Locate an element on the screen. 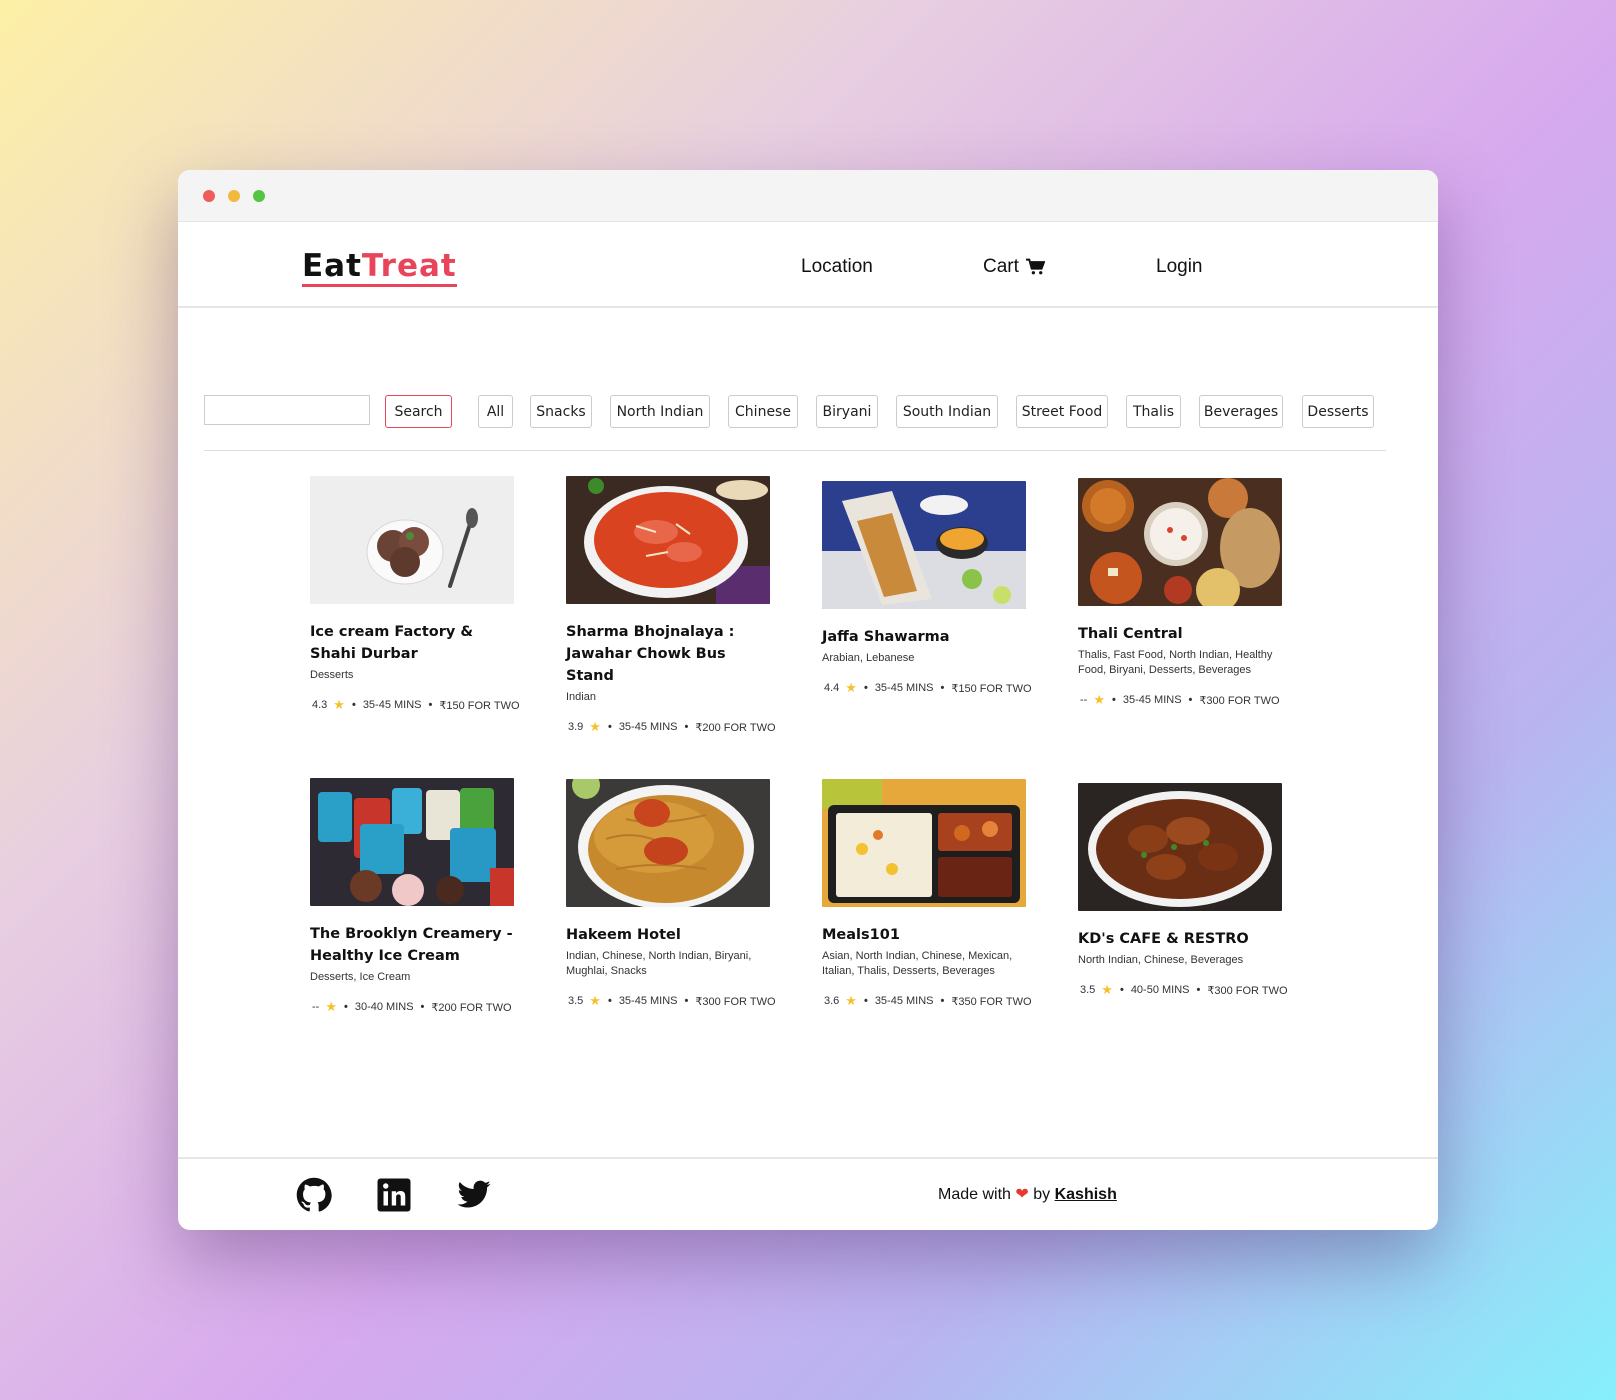  eattreat-logo: EatTreat is located at coordinates (379, 267).